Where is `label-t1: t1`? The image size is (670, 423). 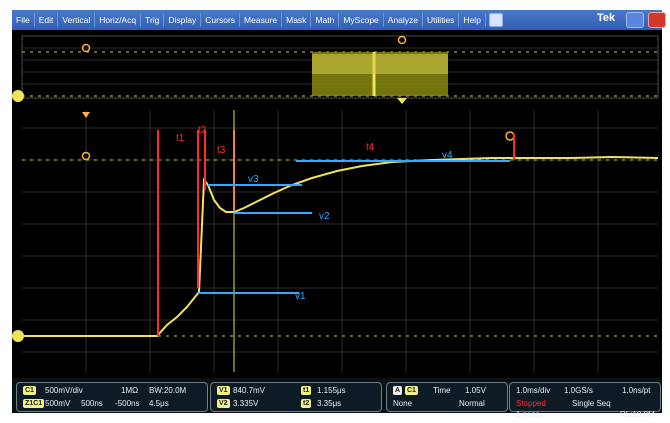 label-t1: t1 is located at coordinates (180, 138).